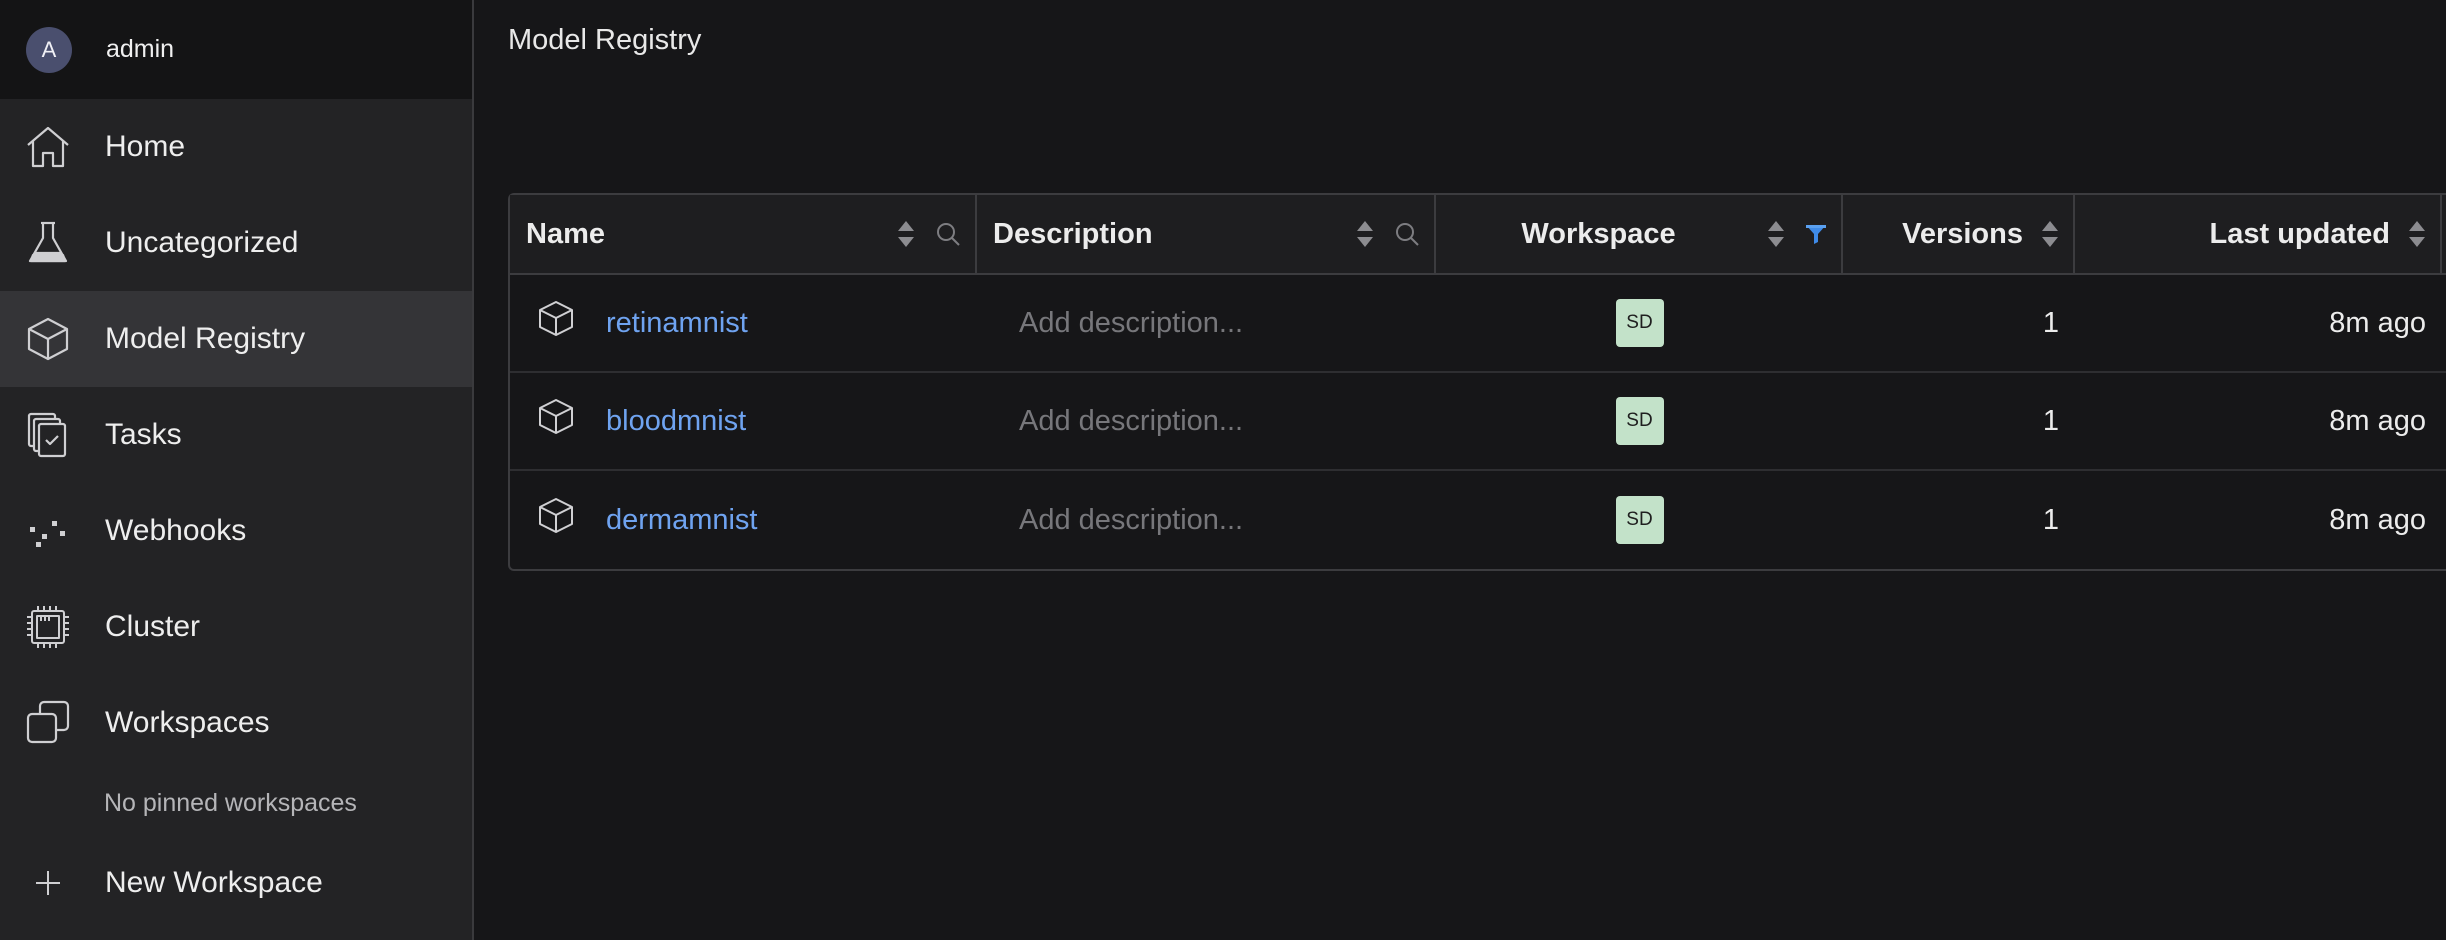  I want to click on sidebar-item-label: Cluster, so click(153, 626).